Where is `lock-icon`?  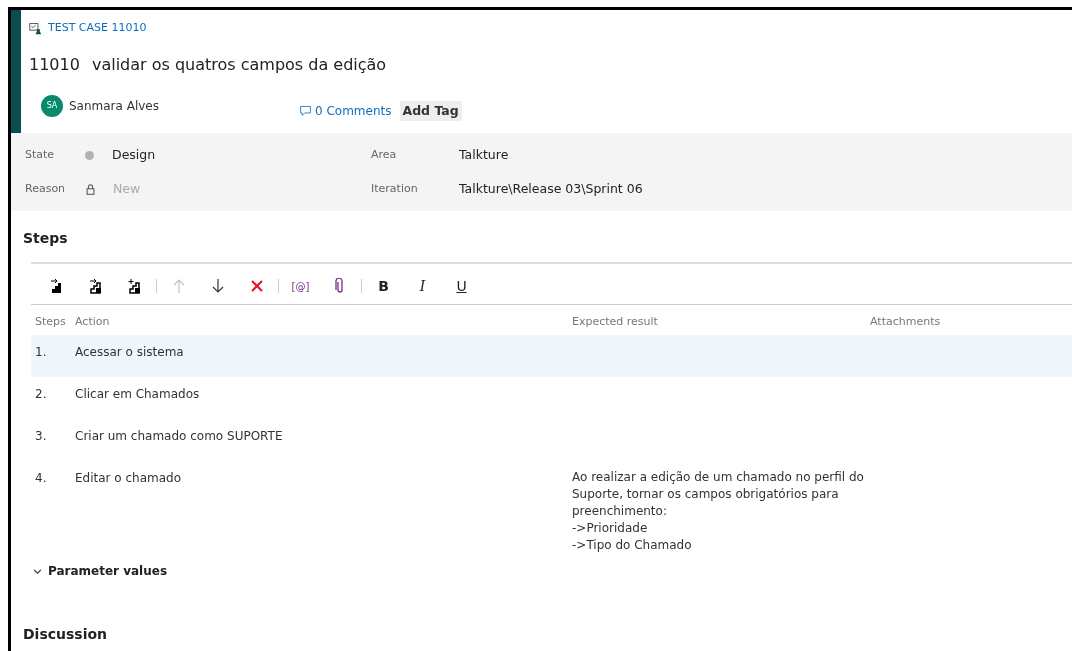
lock-icon is located at coordinates (90, 189).